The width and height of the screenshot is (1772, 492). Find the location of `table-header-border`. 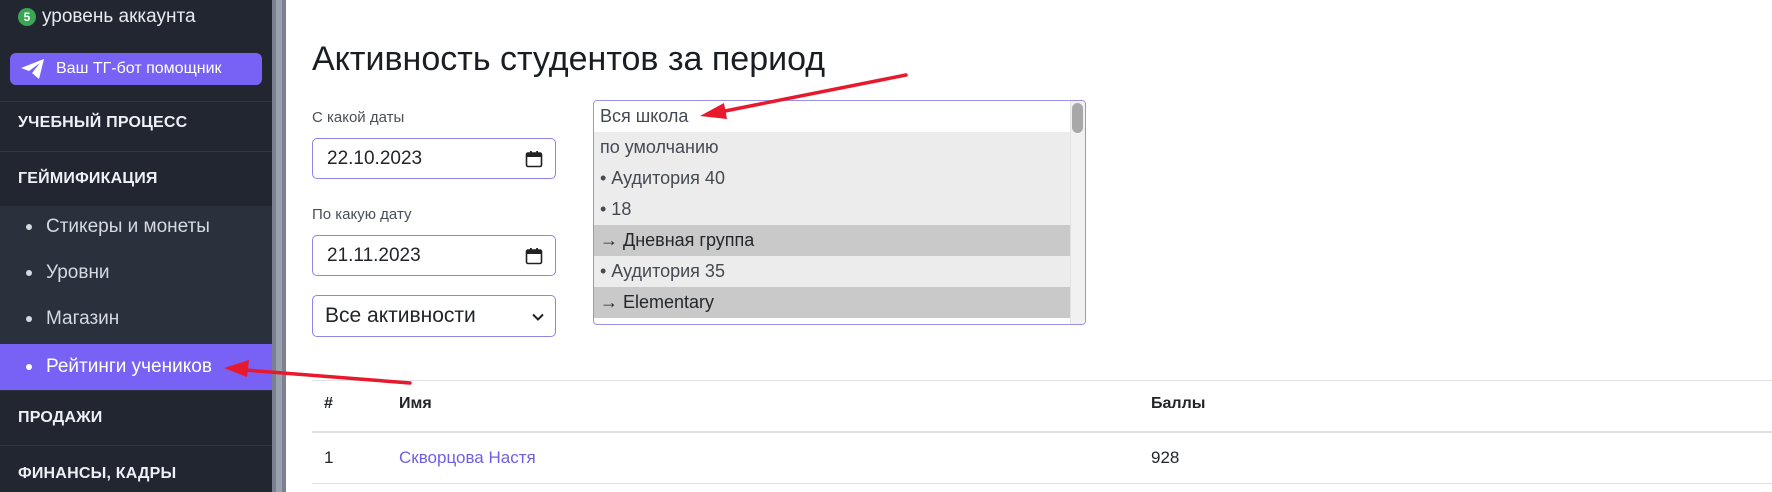

table-header-border is located at coordinates (1042, 432).